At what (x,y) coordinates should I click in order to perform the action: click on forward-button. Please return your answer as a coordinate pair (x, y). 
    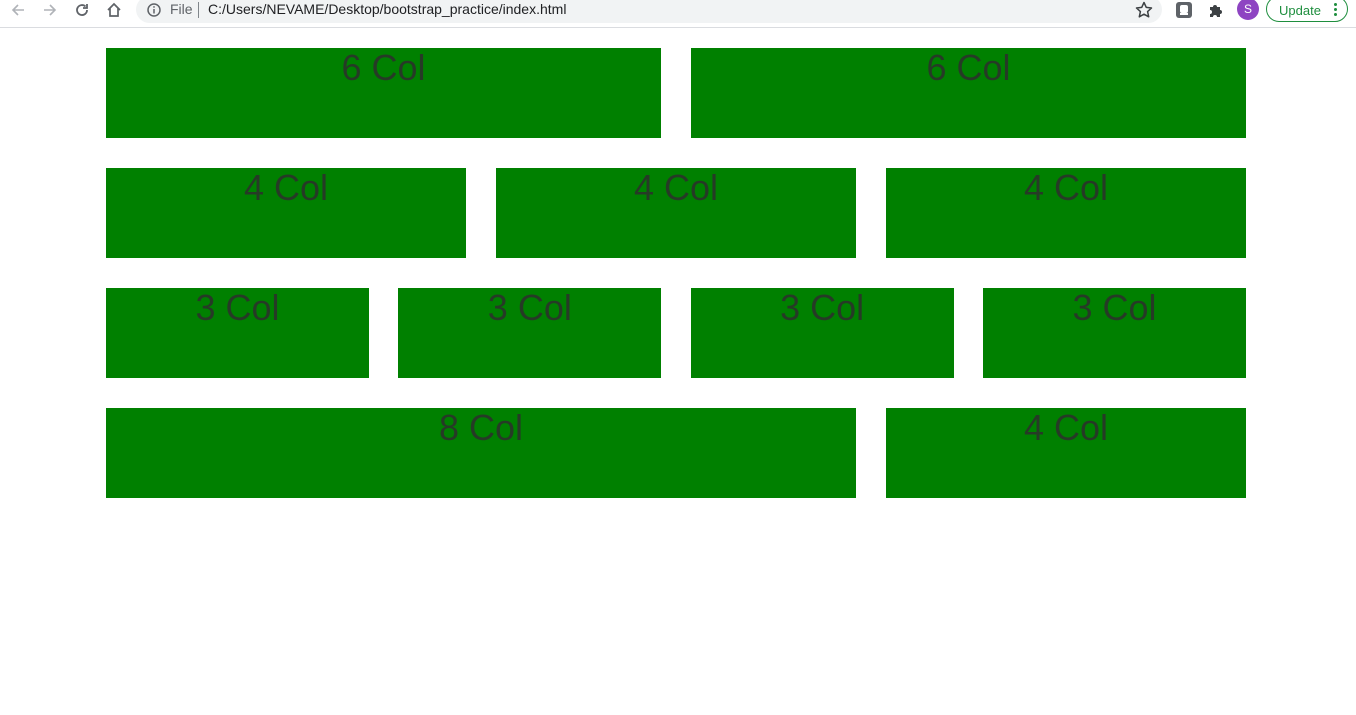
    Looking at the image, I should click on (50, 10).